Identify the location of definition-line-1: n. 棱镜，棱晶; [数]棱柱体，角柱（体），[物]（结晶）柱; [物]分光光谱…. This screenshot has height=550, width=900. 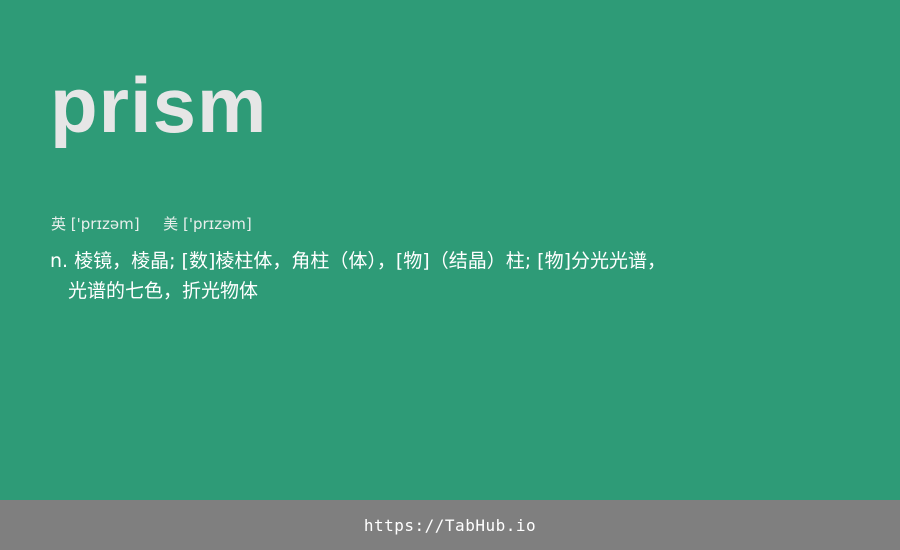
(358, 261).